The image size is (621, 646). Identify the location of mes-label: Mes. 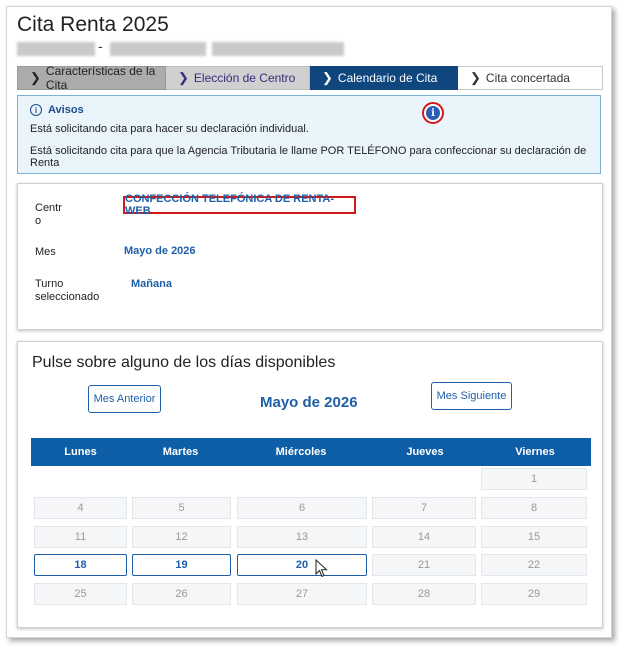
(45, 252).